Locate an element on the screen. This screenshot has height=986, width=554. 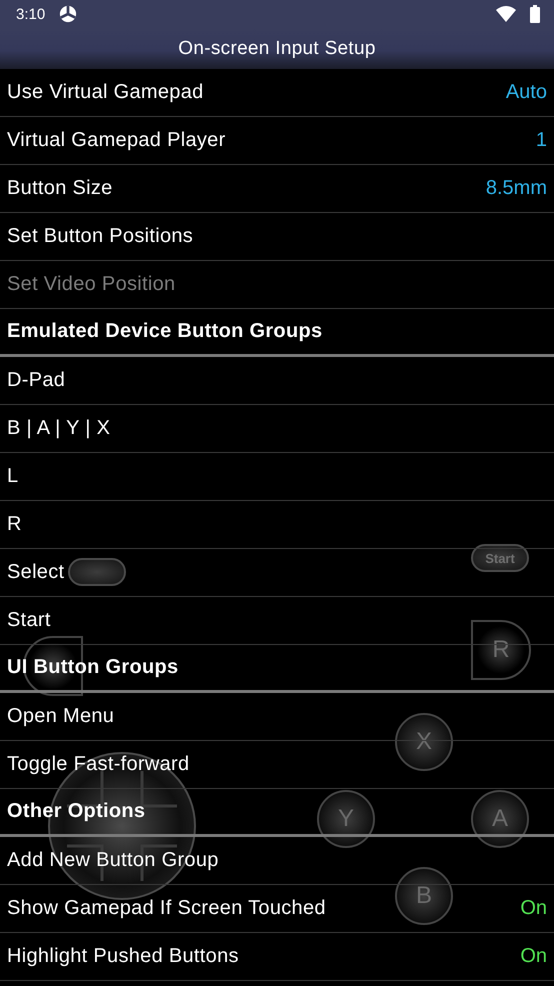
settings-row: R is located at coordinates (277, 525).